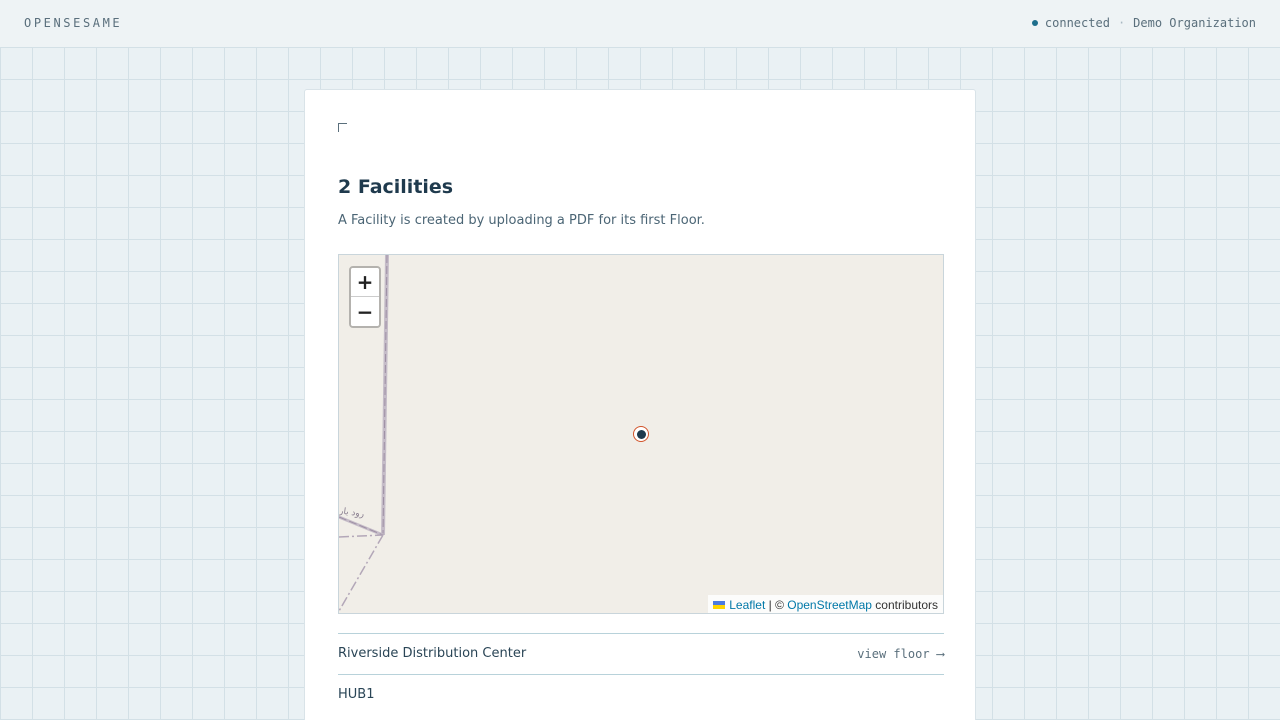 The height and width of the screenshot is (720, 1280). I want to click on leaflet-link: Leaflet, so click(747, 605).